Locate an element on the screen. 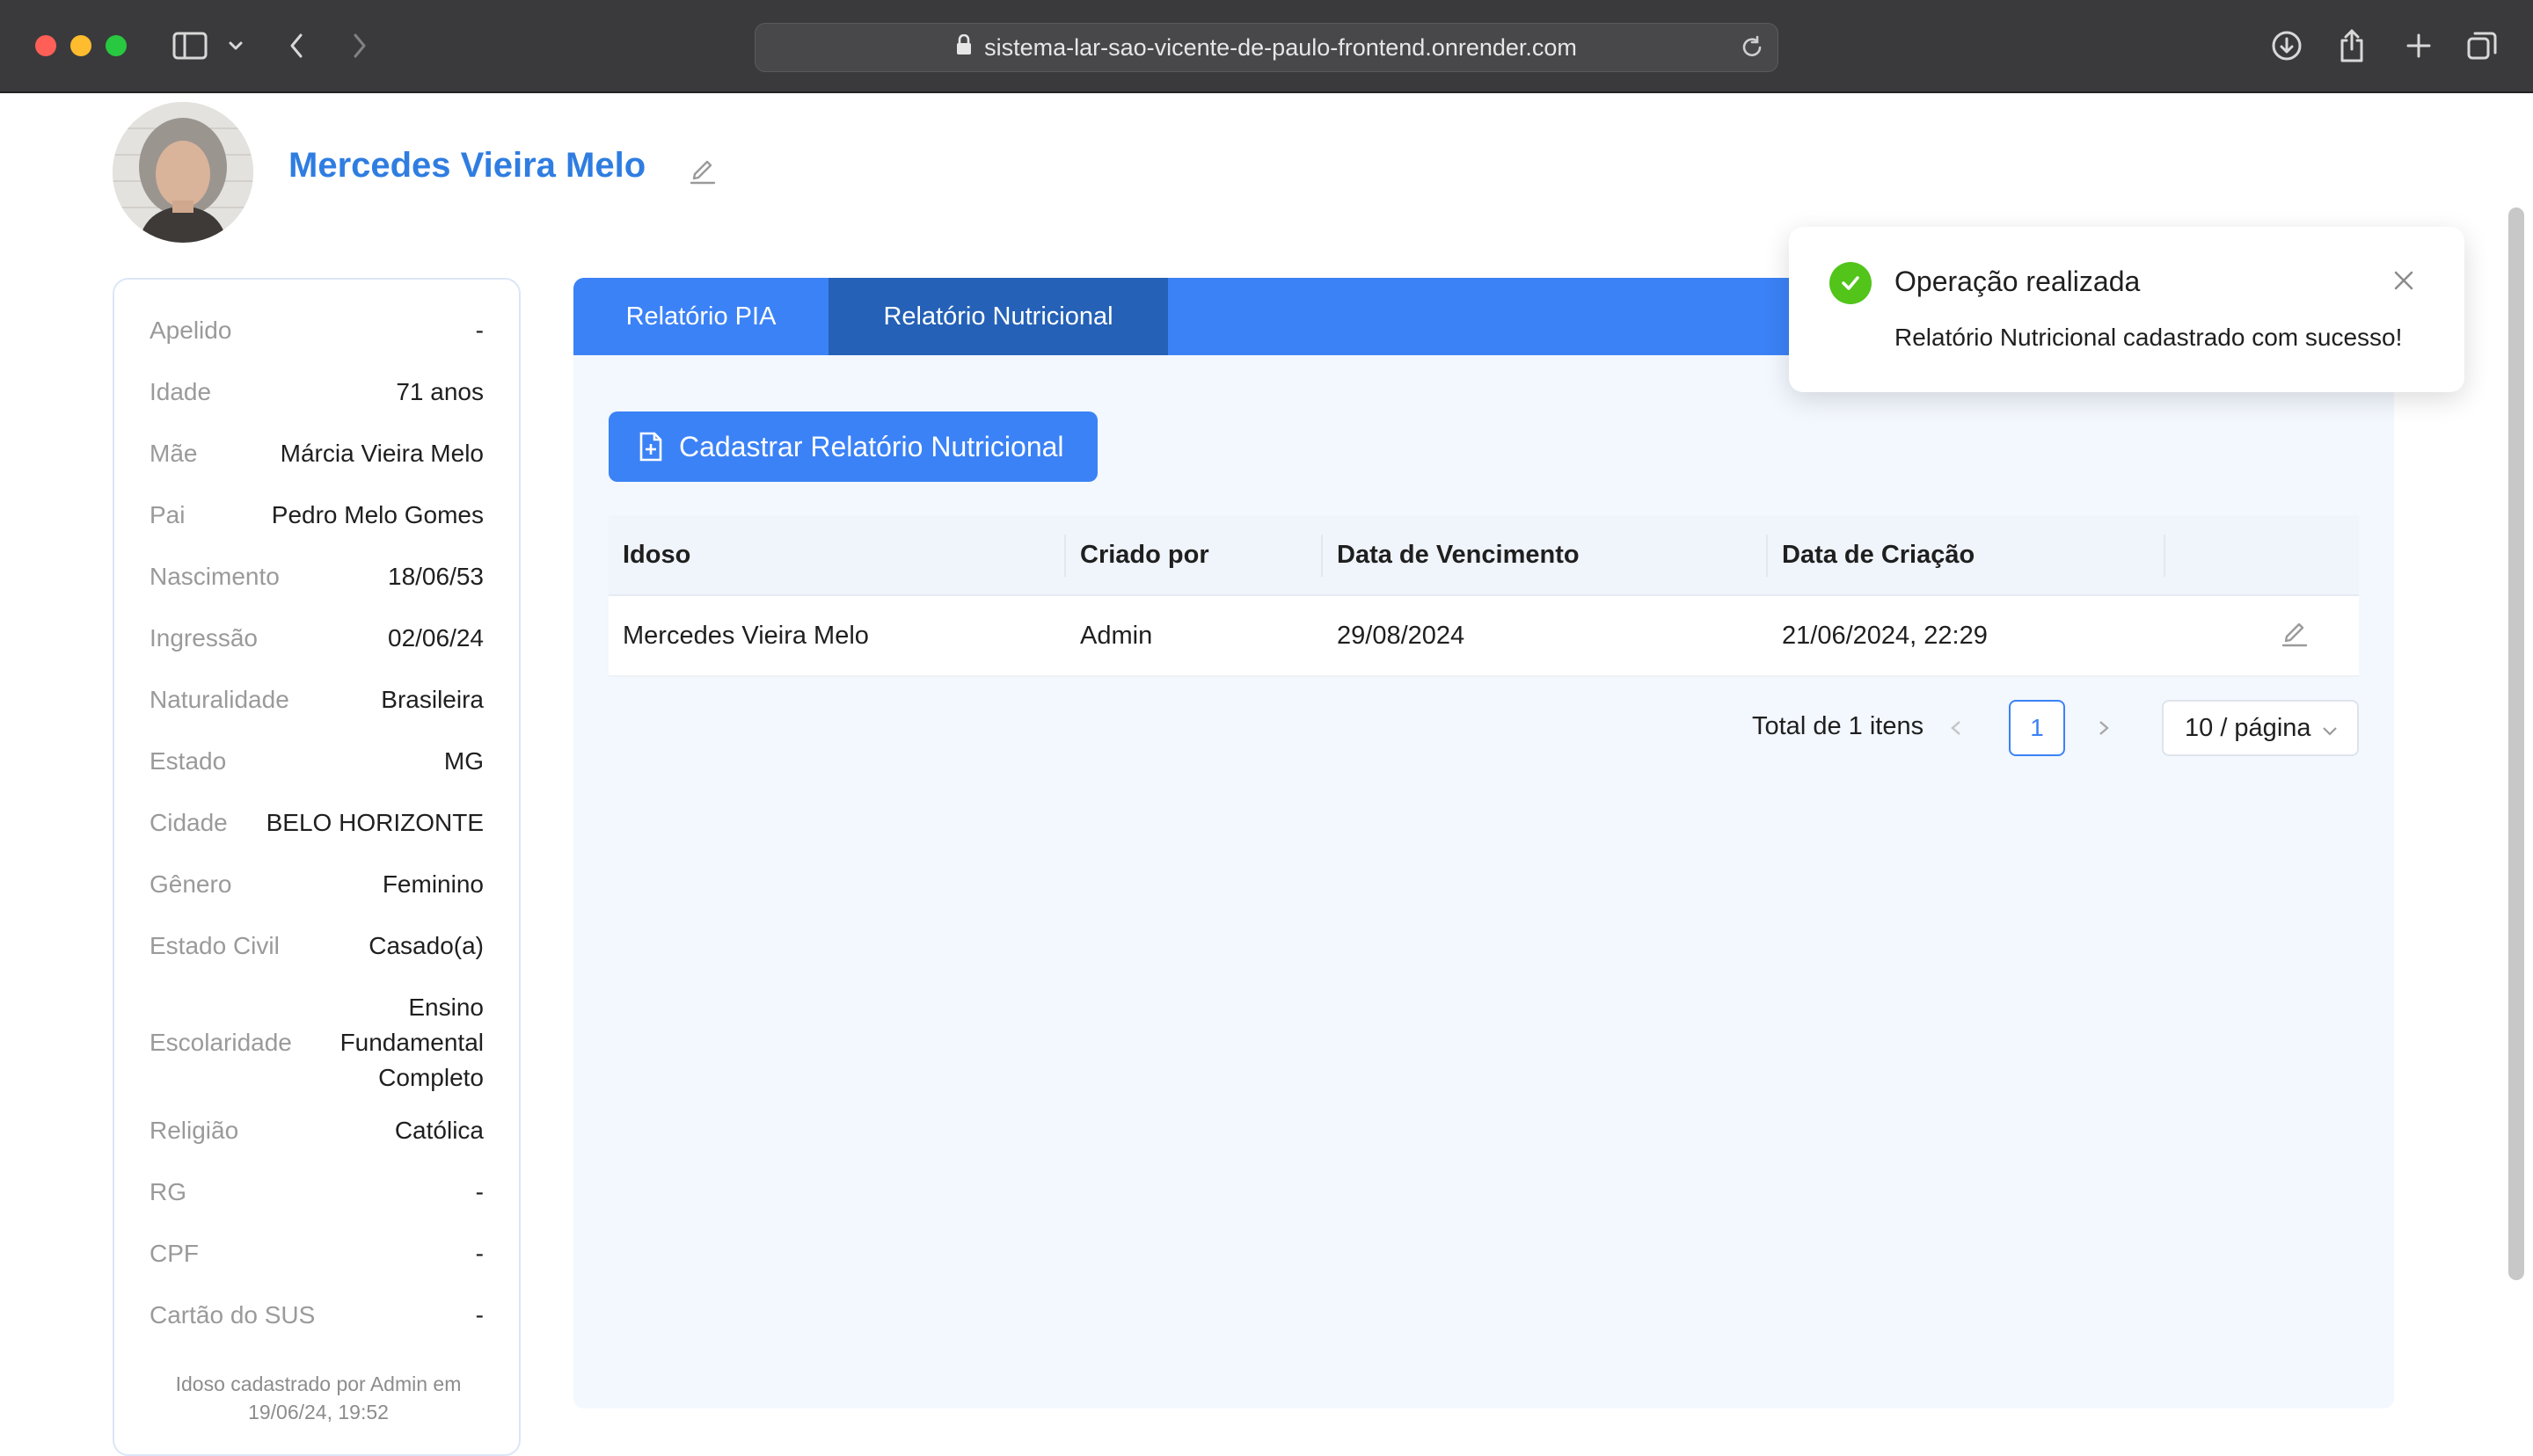  create-button-label: Cadastrar Relatório Nutricional is located at coordinates (871, 446).